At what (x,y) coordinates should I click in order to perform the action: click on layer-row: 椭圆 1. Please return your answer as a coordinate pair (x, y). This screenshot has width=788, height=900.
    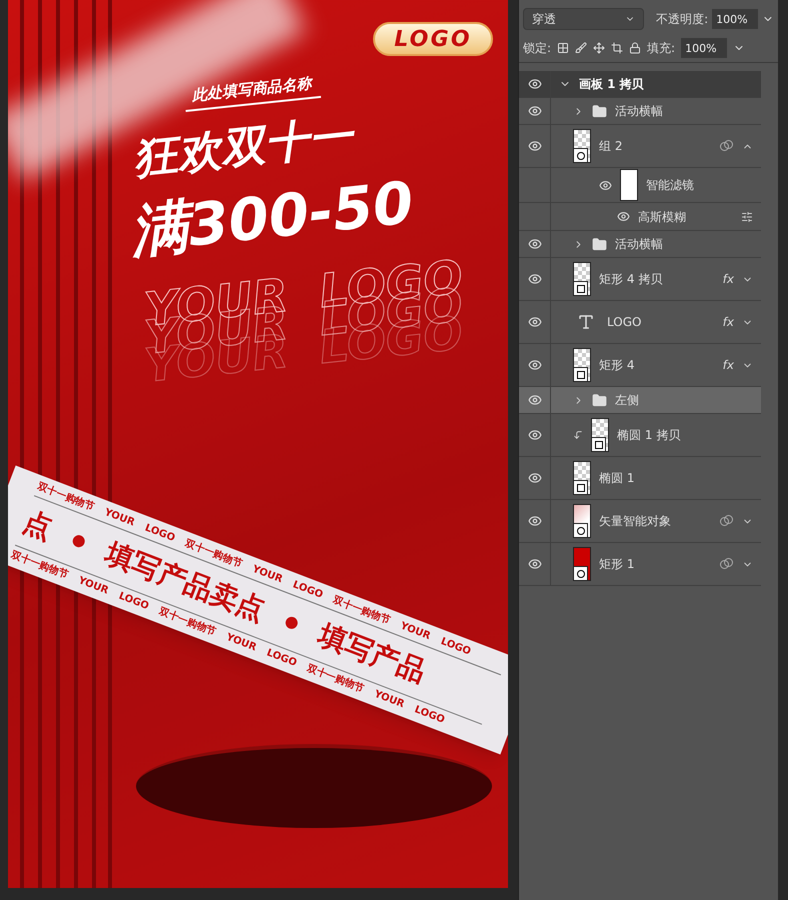
    Looking at the image, I should click on (640, 478).